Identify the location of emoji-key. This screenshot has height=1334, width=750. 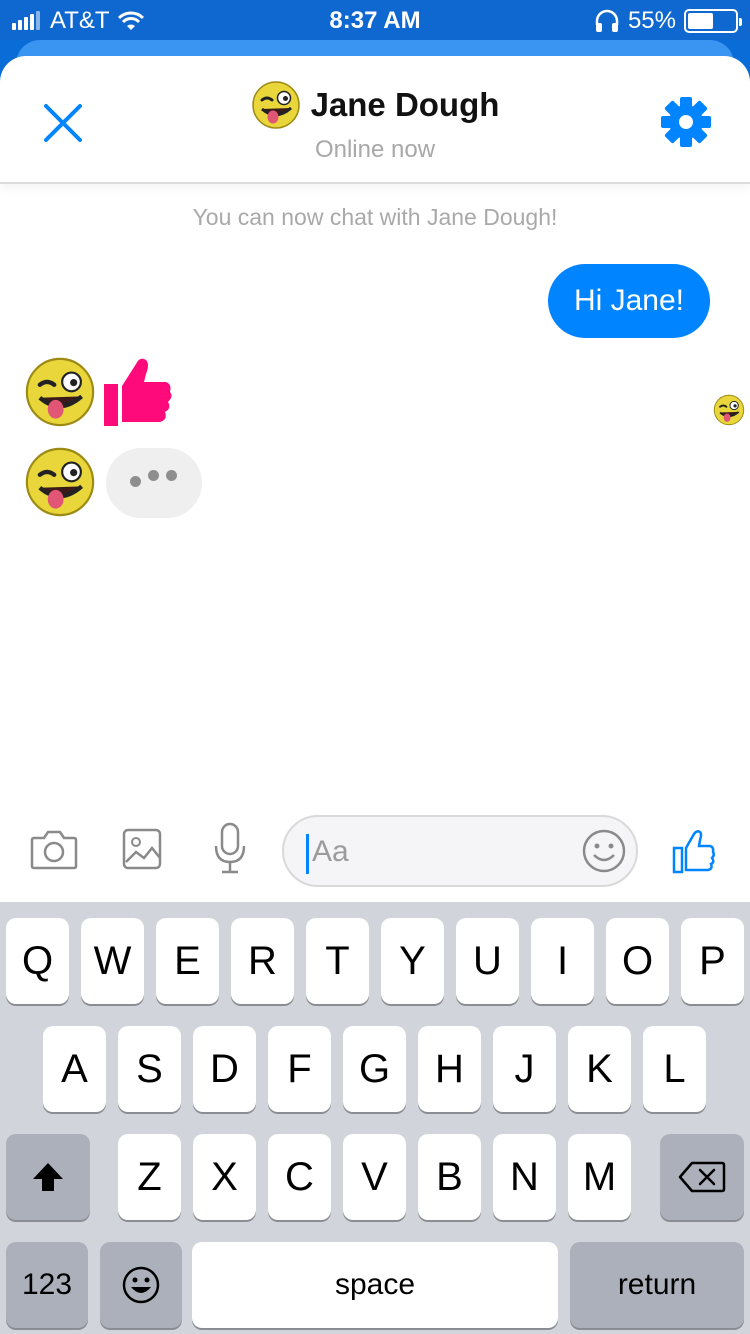
(141, 1285).